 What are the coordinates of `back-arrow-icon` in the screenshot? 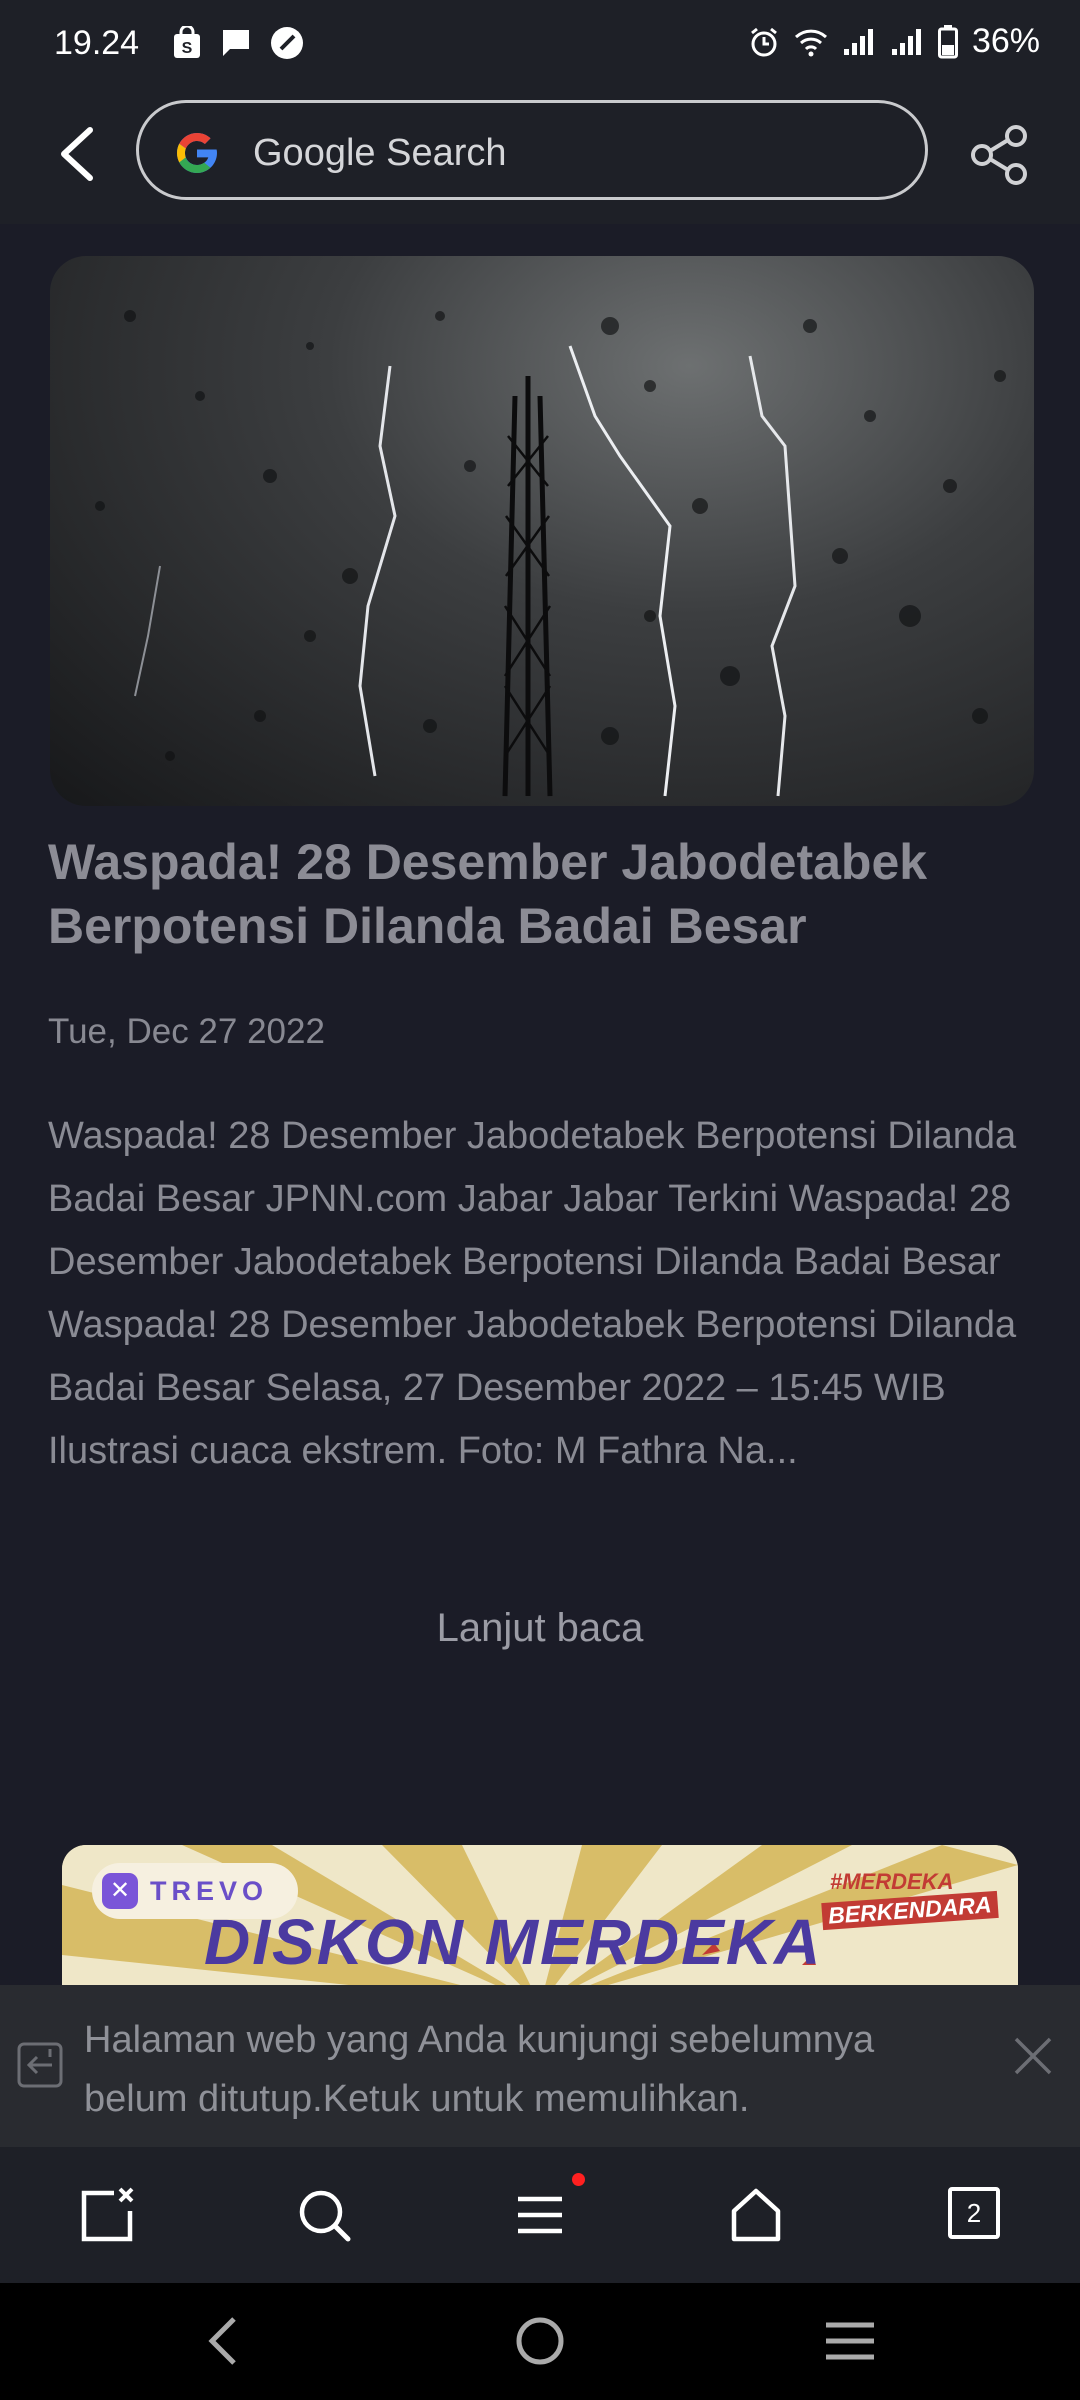 It's located at (80, 154).